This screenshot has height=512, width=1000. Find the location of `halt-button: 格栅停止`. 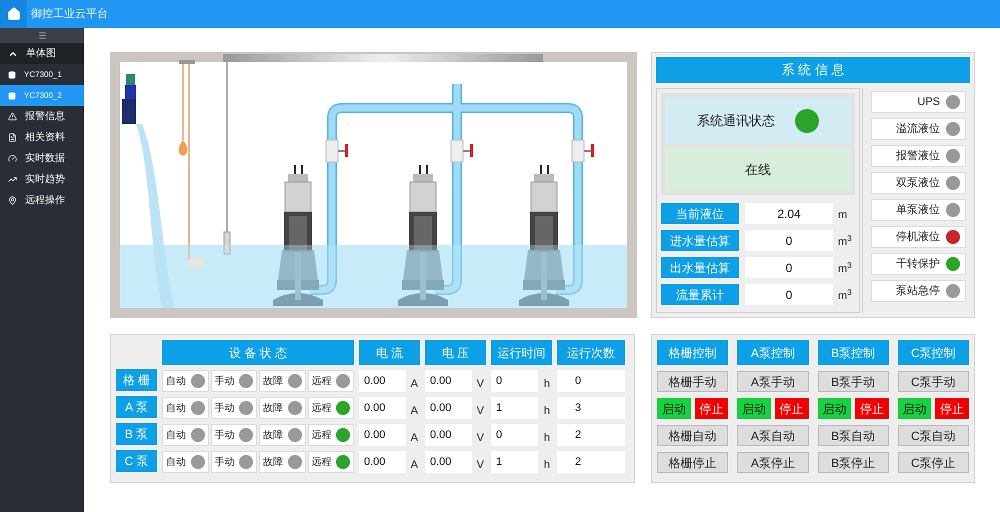

halt-button: 格栅停止 is located at coordinates (692, 462).